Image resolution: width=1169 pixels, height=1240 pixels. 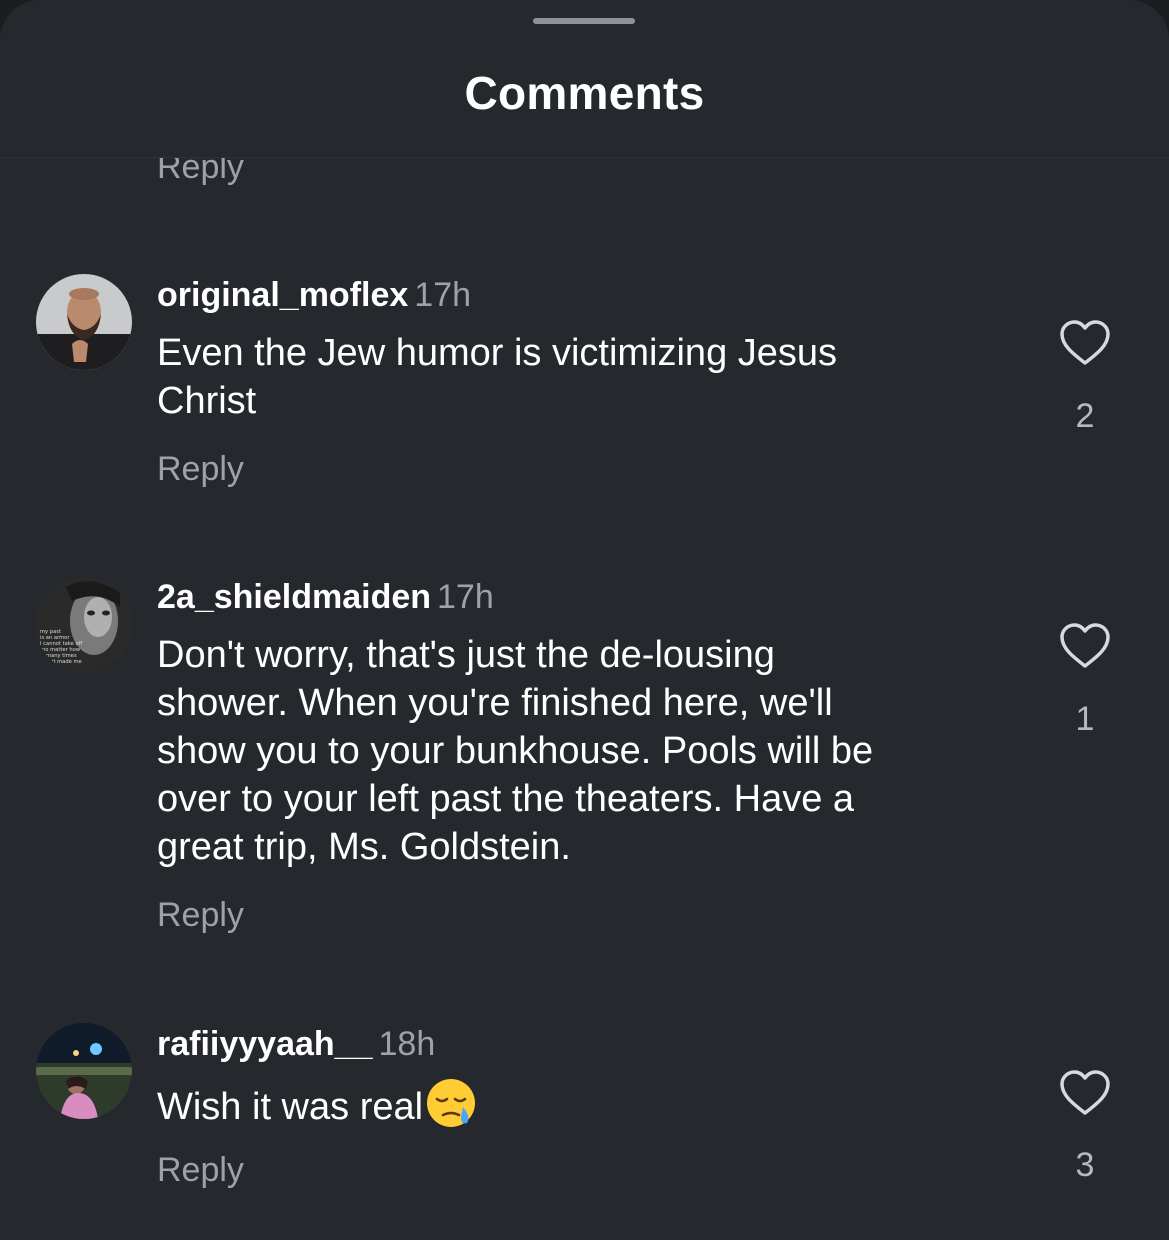 I want to click on comment-timestamp: 18h, so click(x=407, y=1044).